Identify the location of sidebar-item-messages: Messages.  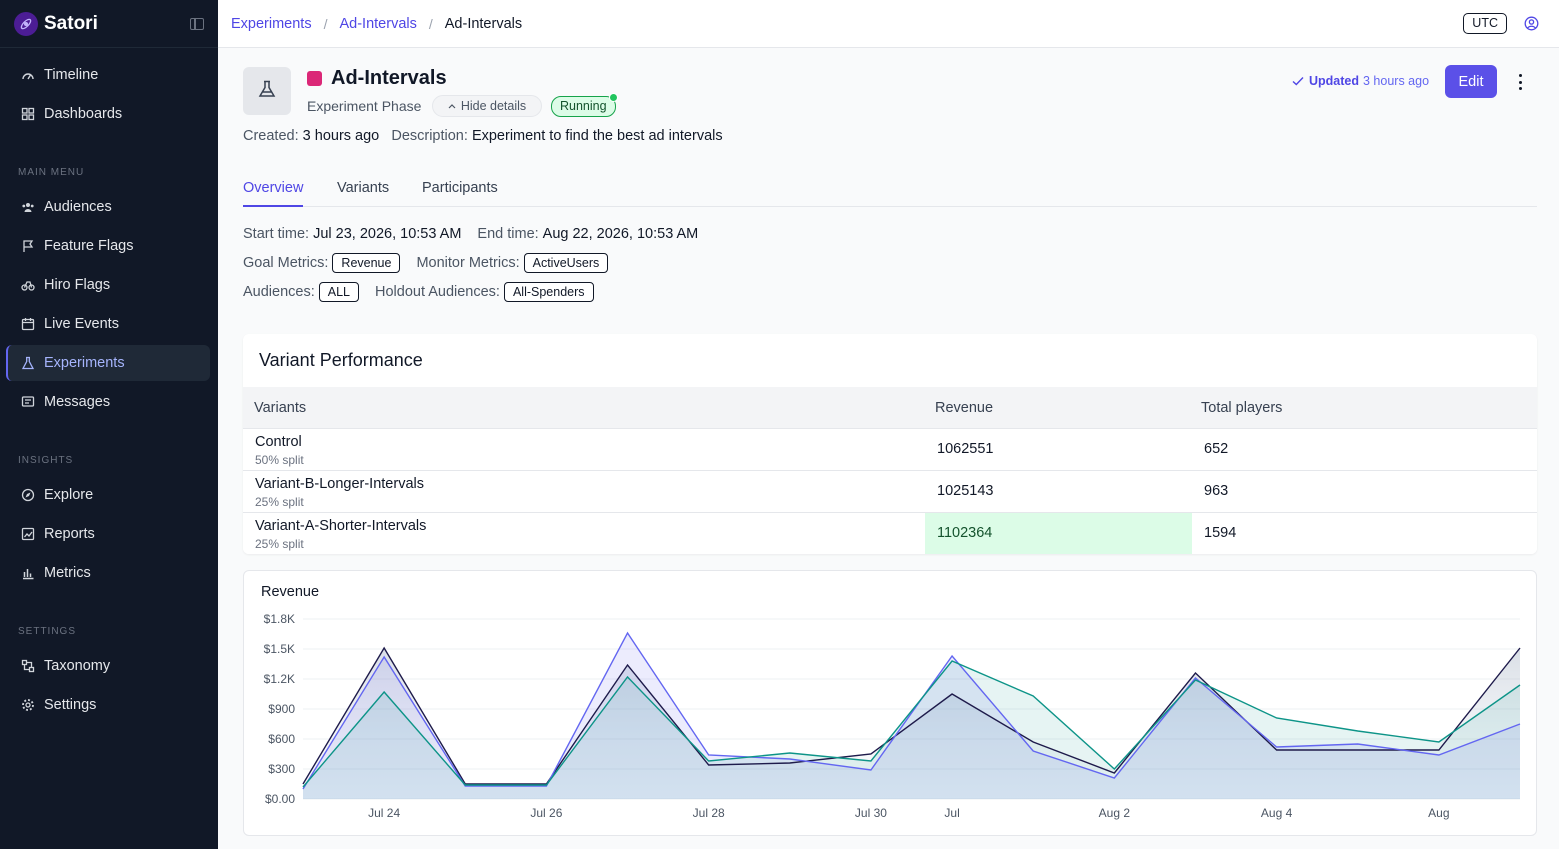
(108, 402).